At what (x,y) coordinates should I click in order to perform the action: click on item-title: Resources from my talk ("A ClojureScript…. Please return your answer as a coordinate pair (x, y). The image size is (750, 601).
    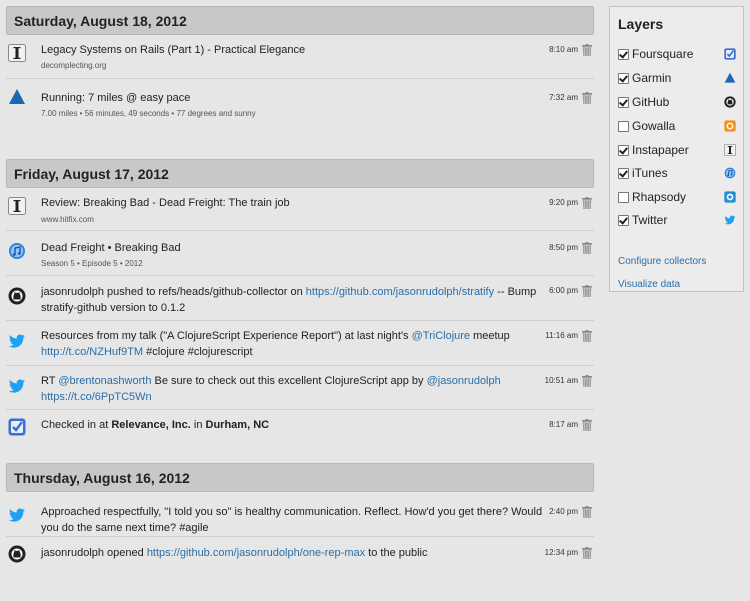
    Looking at the image, I should click on (275, 344).